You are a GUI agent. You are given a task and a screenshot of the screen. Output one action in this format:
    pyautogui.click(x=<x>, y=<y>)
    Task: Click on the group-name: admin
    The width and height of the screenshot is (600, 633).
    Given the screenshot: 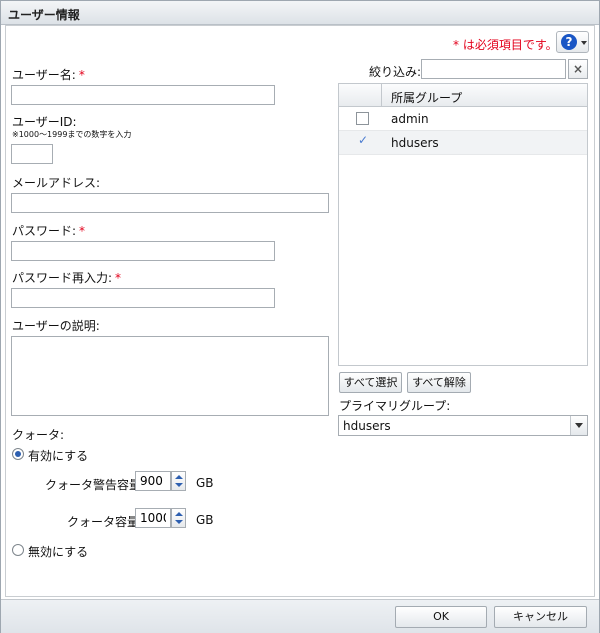 What is the action you would take?
    pyautogui.click(x=410, y=119)
    